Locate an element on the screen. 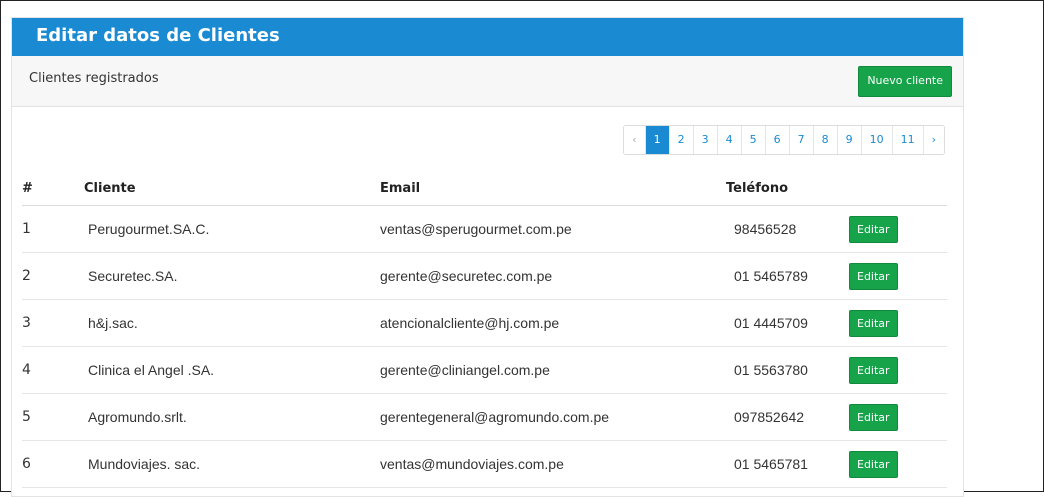  pagination-page-8: 8 is located at coordinates (824, 140).